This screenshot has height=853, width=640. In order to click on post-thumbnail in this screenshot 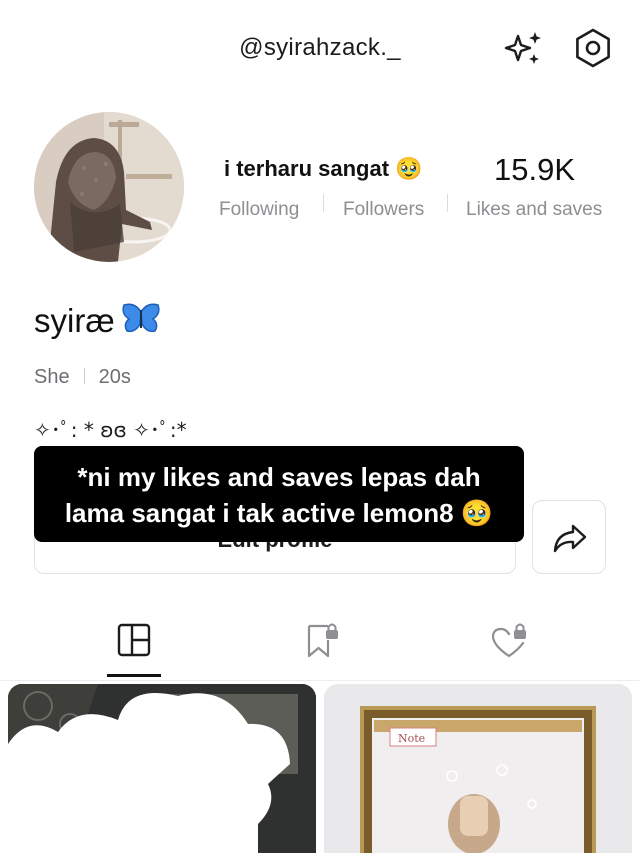, I will do `click(162, 768)`.